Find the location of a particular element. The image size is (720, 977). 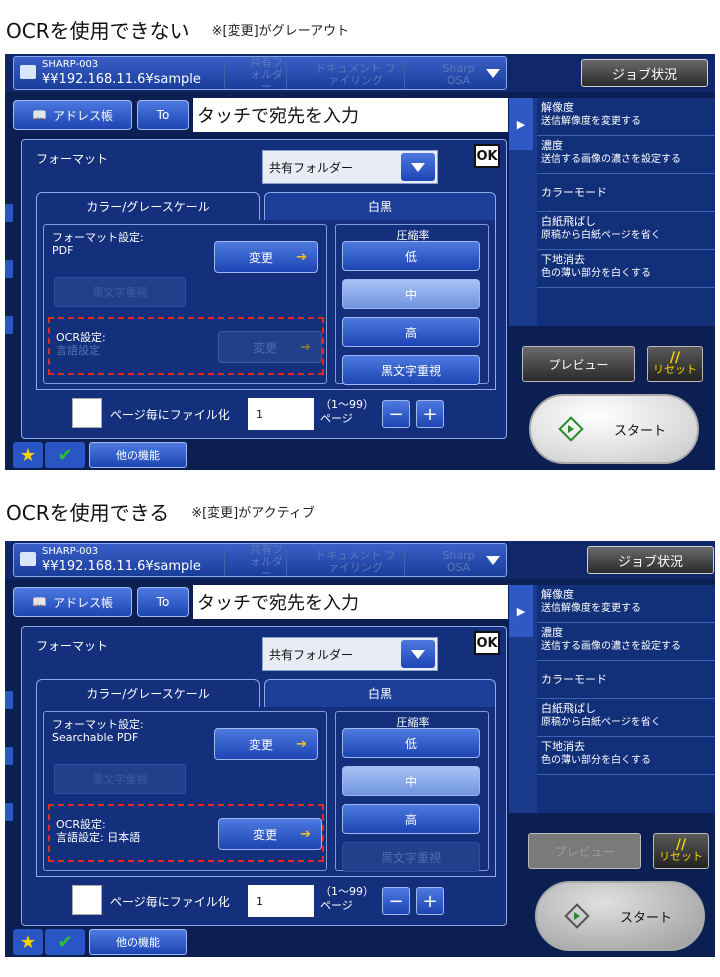

tab-body: フォーマット設定: PDF 変更 ➔ 黒文字重視 OCR設定: 言語設定 変更 ➔ is located at coordinates (266, 305).